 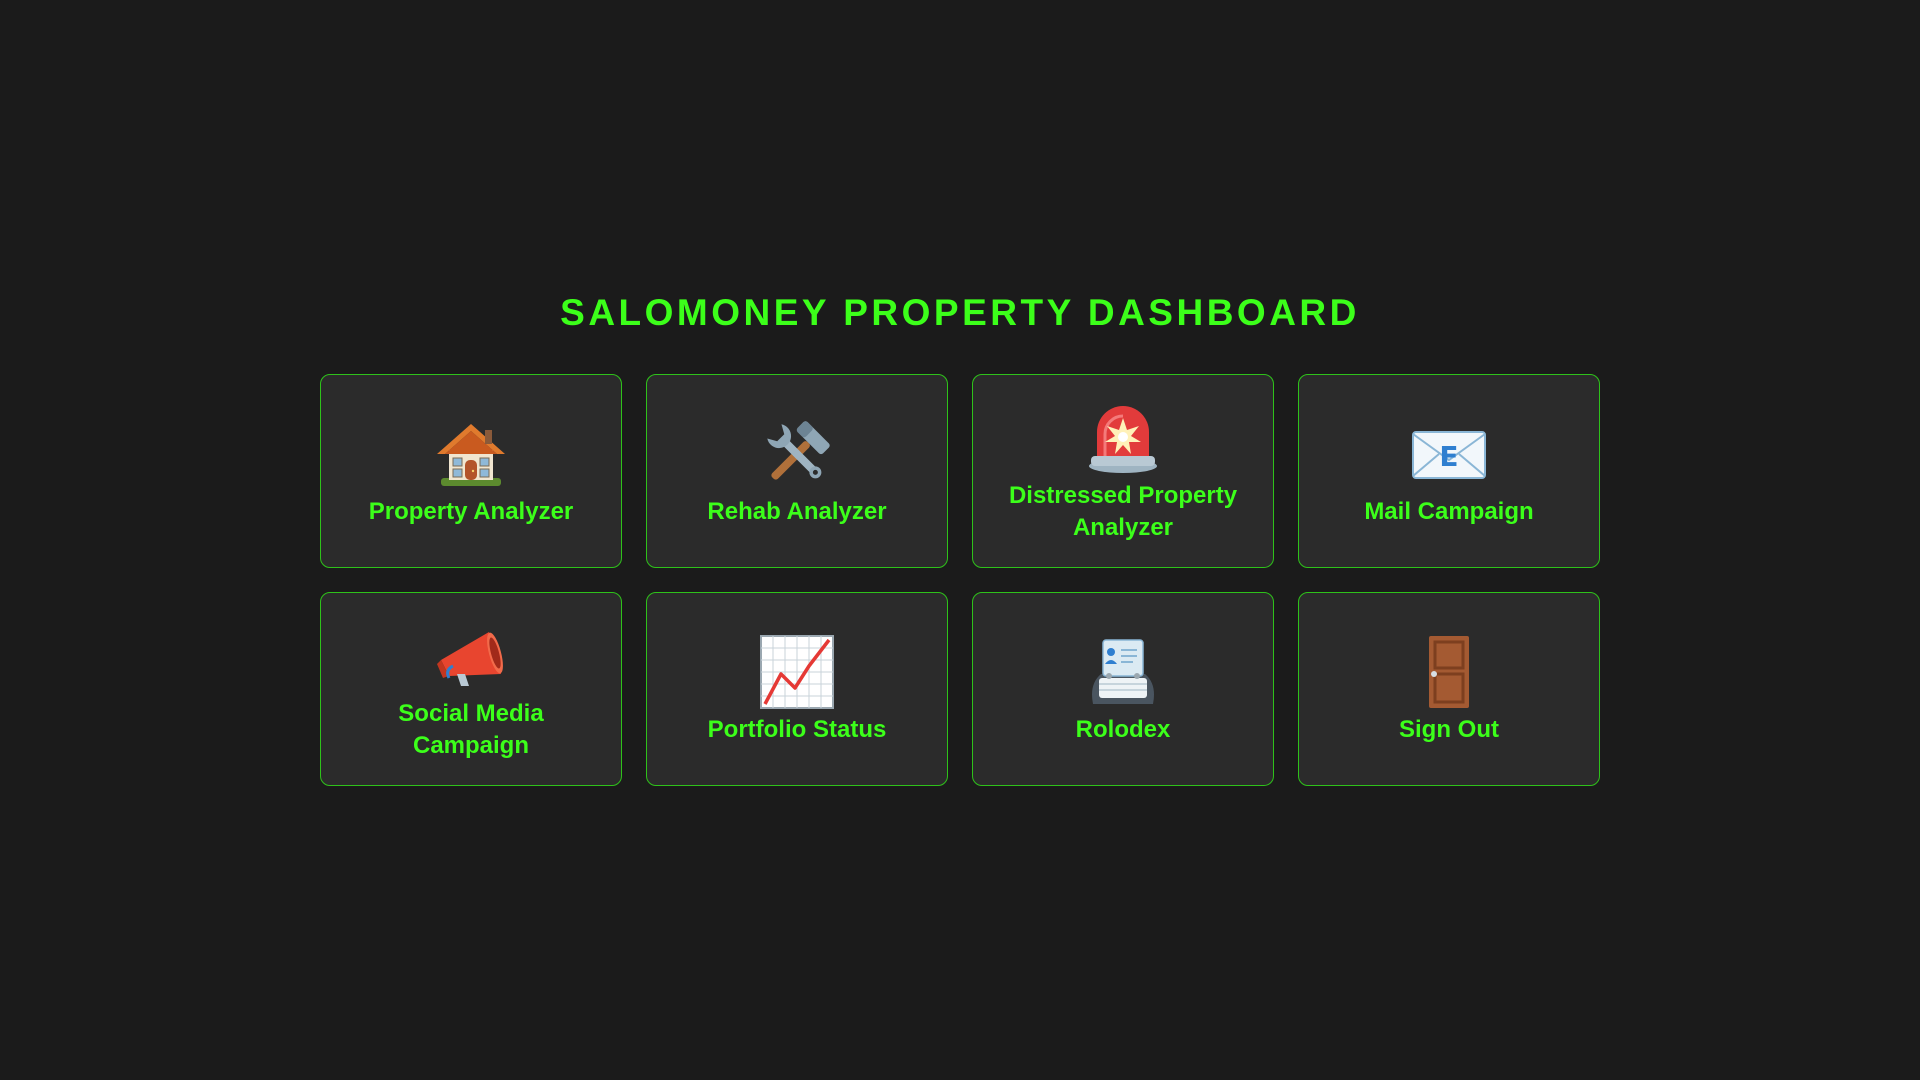 I want to click on portfolio-status-card: Portfolio Status, so click(x=797, y=689).